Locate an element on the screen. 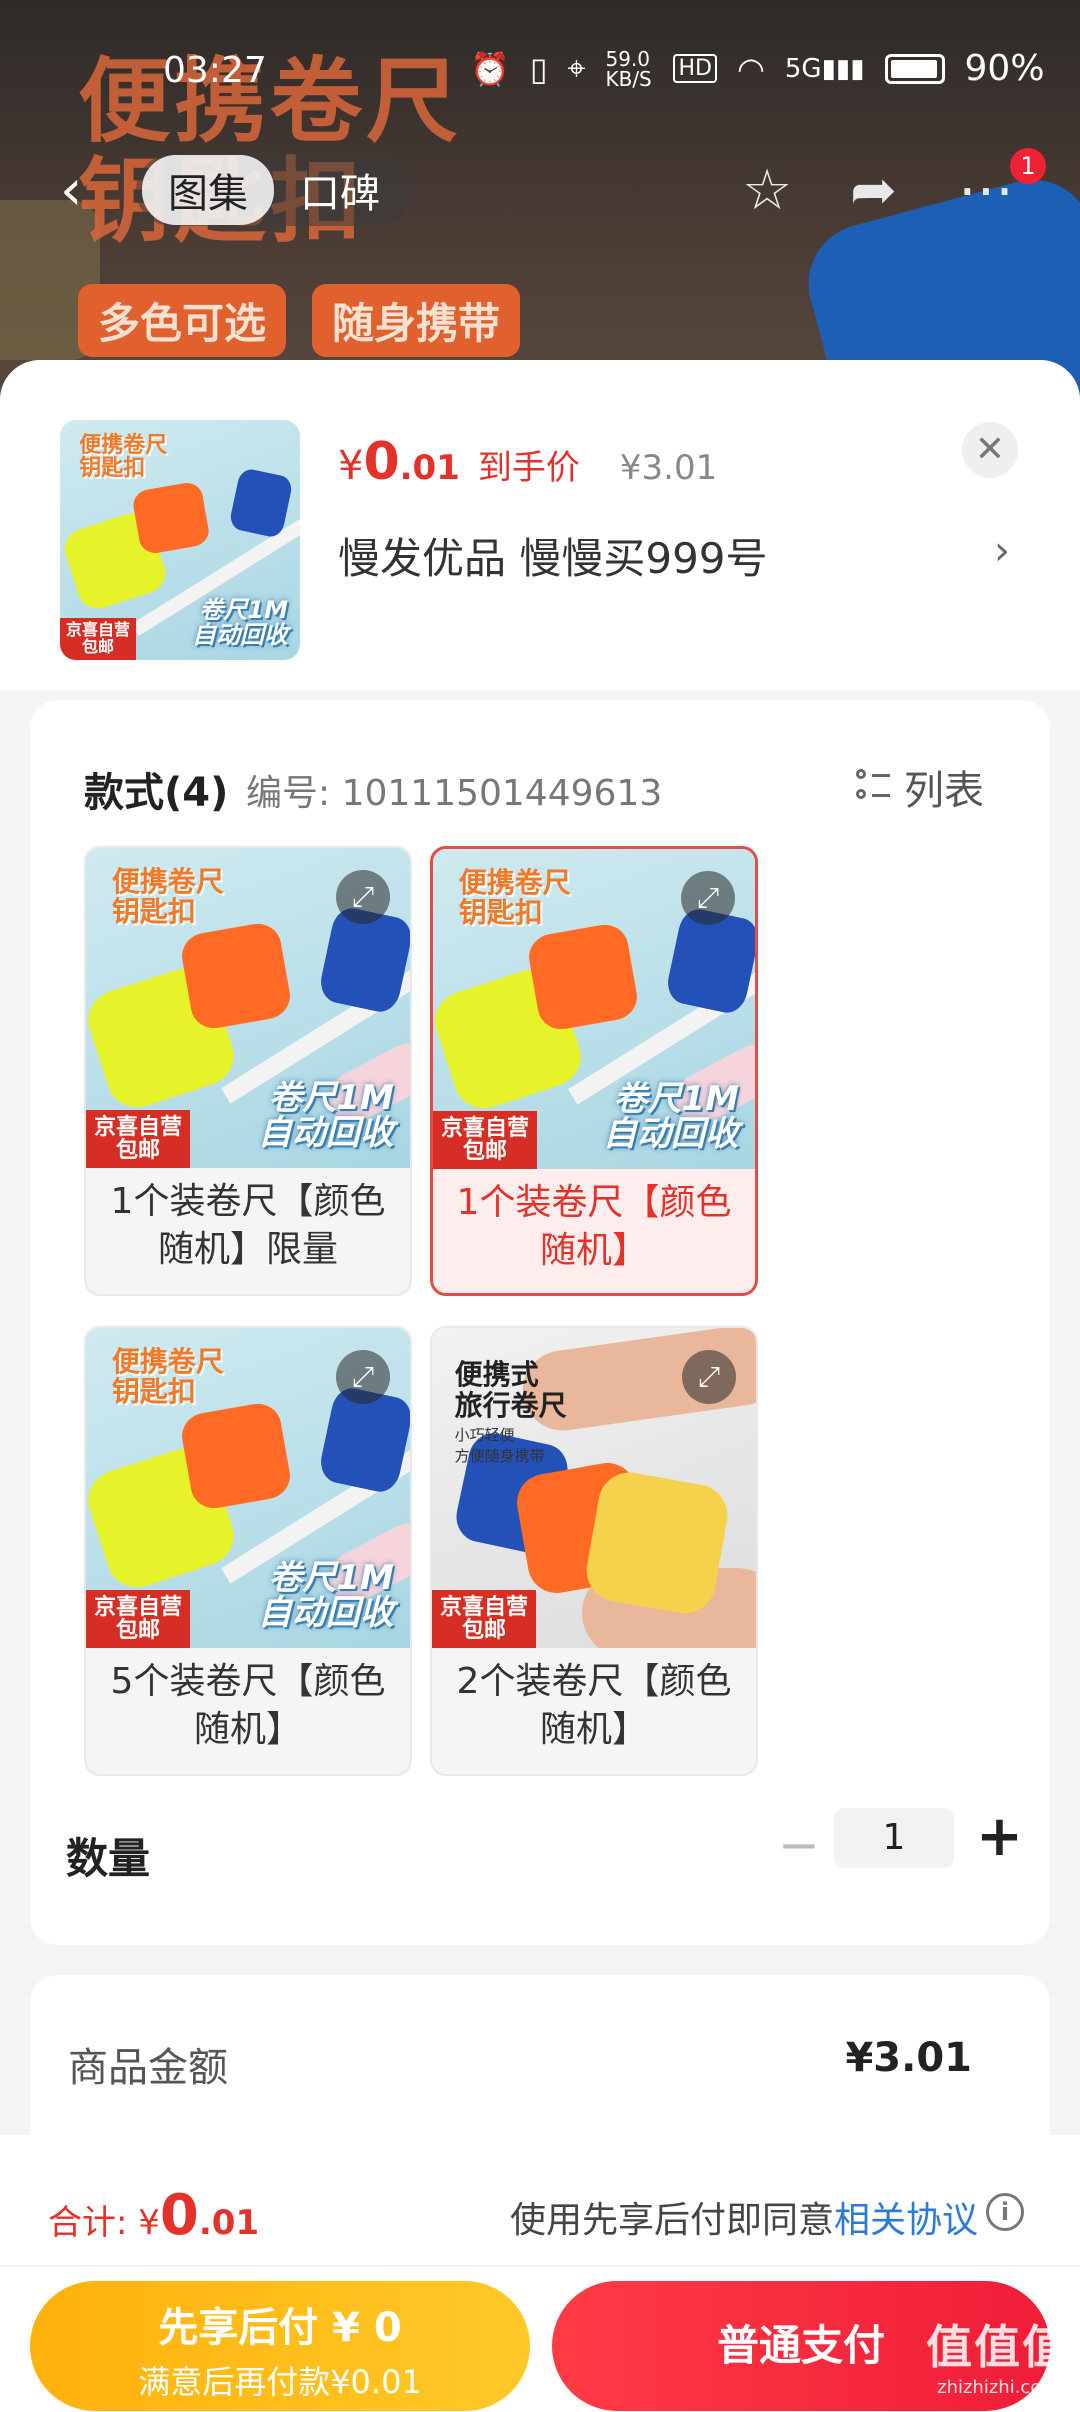 The width and height of the screenshot is (1080, 2412). hero-chips: 多色可选 随身携带 is located at coordinates (299, 320).